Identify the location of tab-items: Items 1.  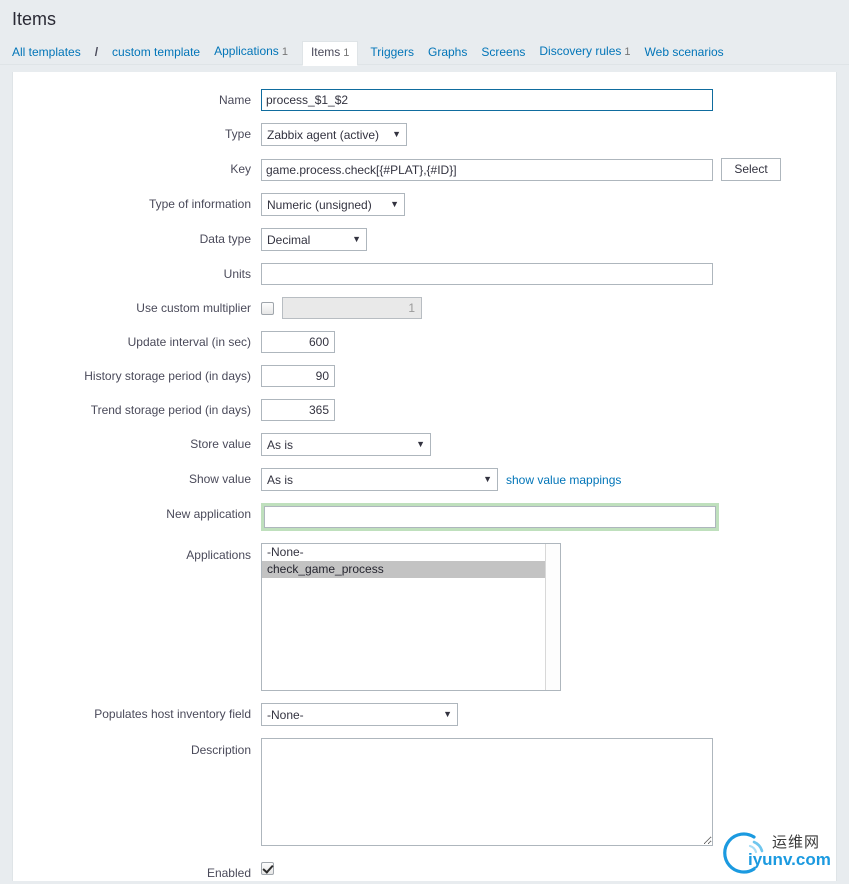
(330, 53).